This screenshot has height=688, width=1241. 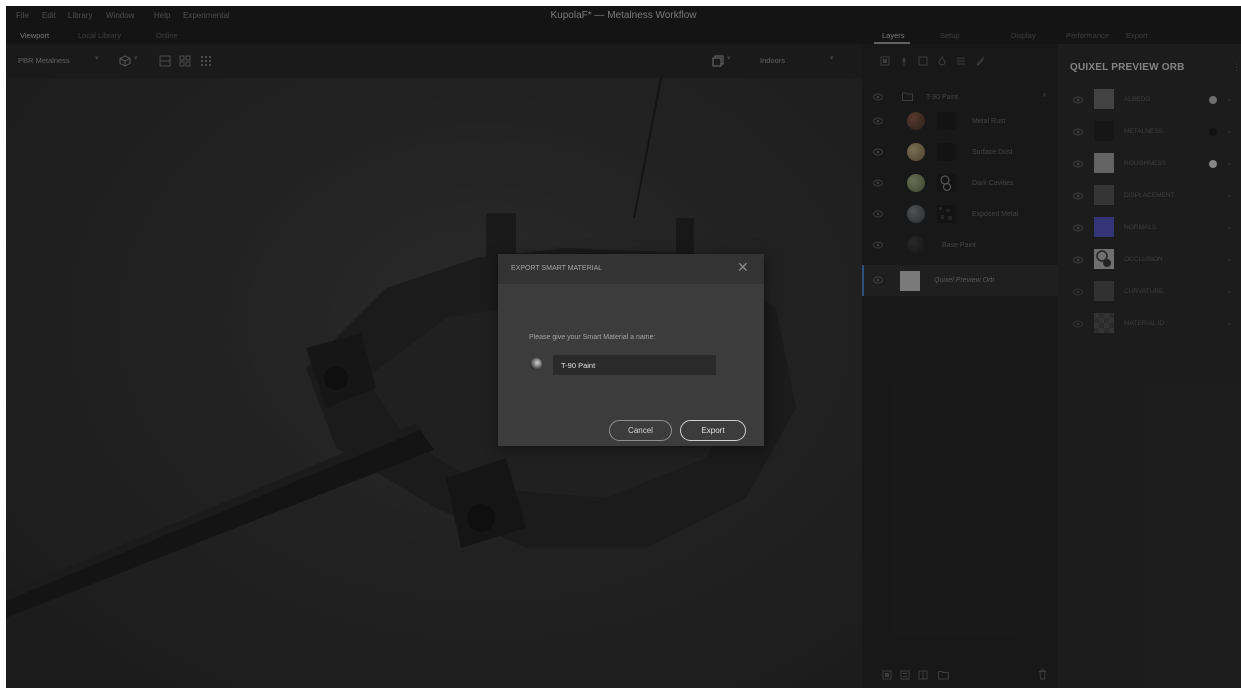 I want to click on export-button: Export, so click(x=713, y=430).